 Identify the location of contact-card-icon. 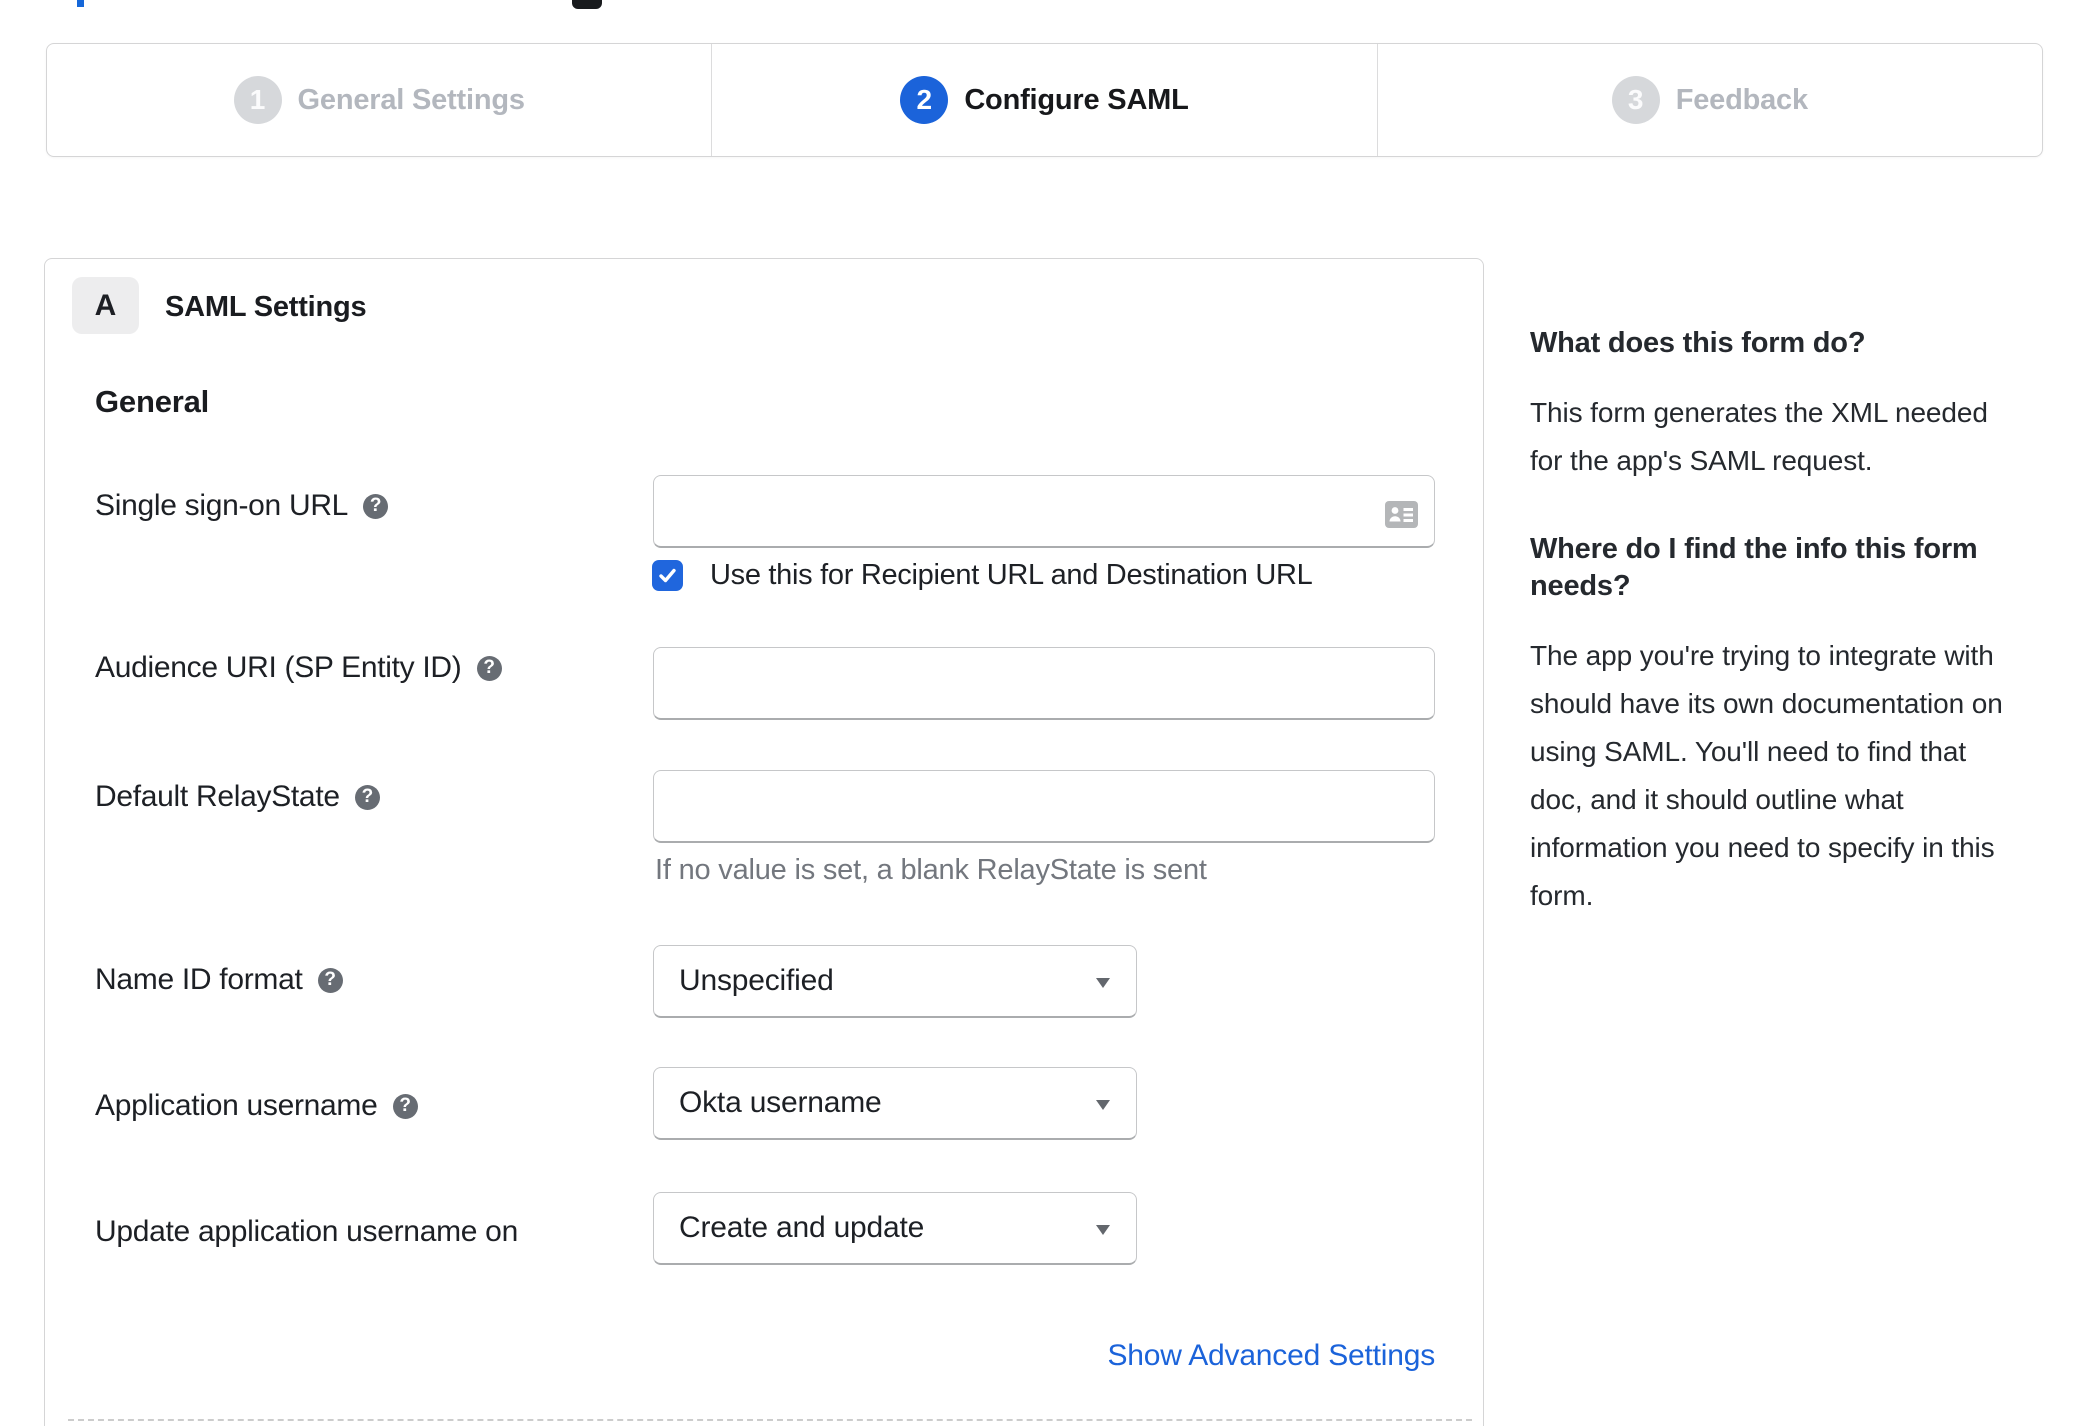
(1401, 514).